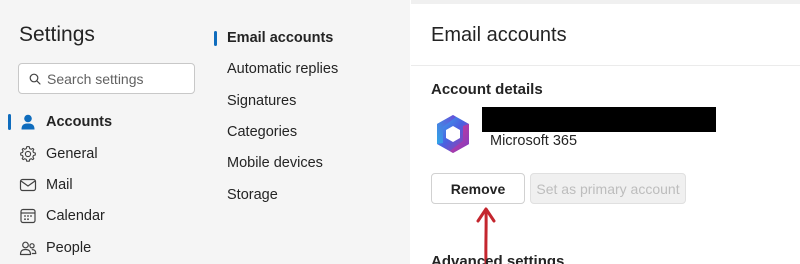 Image resolution: width=800 pixels, height=264 pixels. I want to click on account-type-label: Microsoft 365, so click(534, 141).